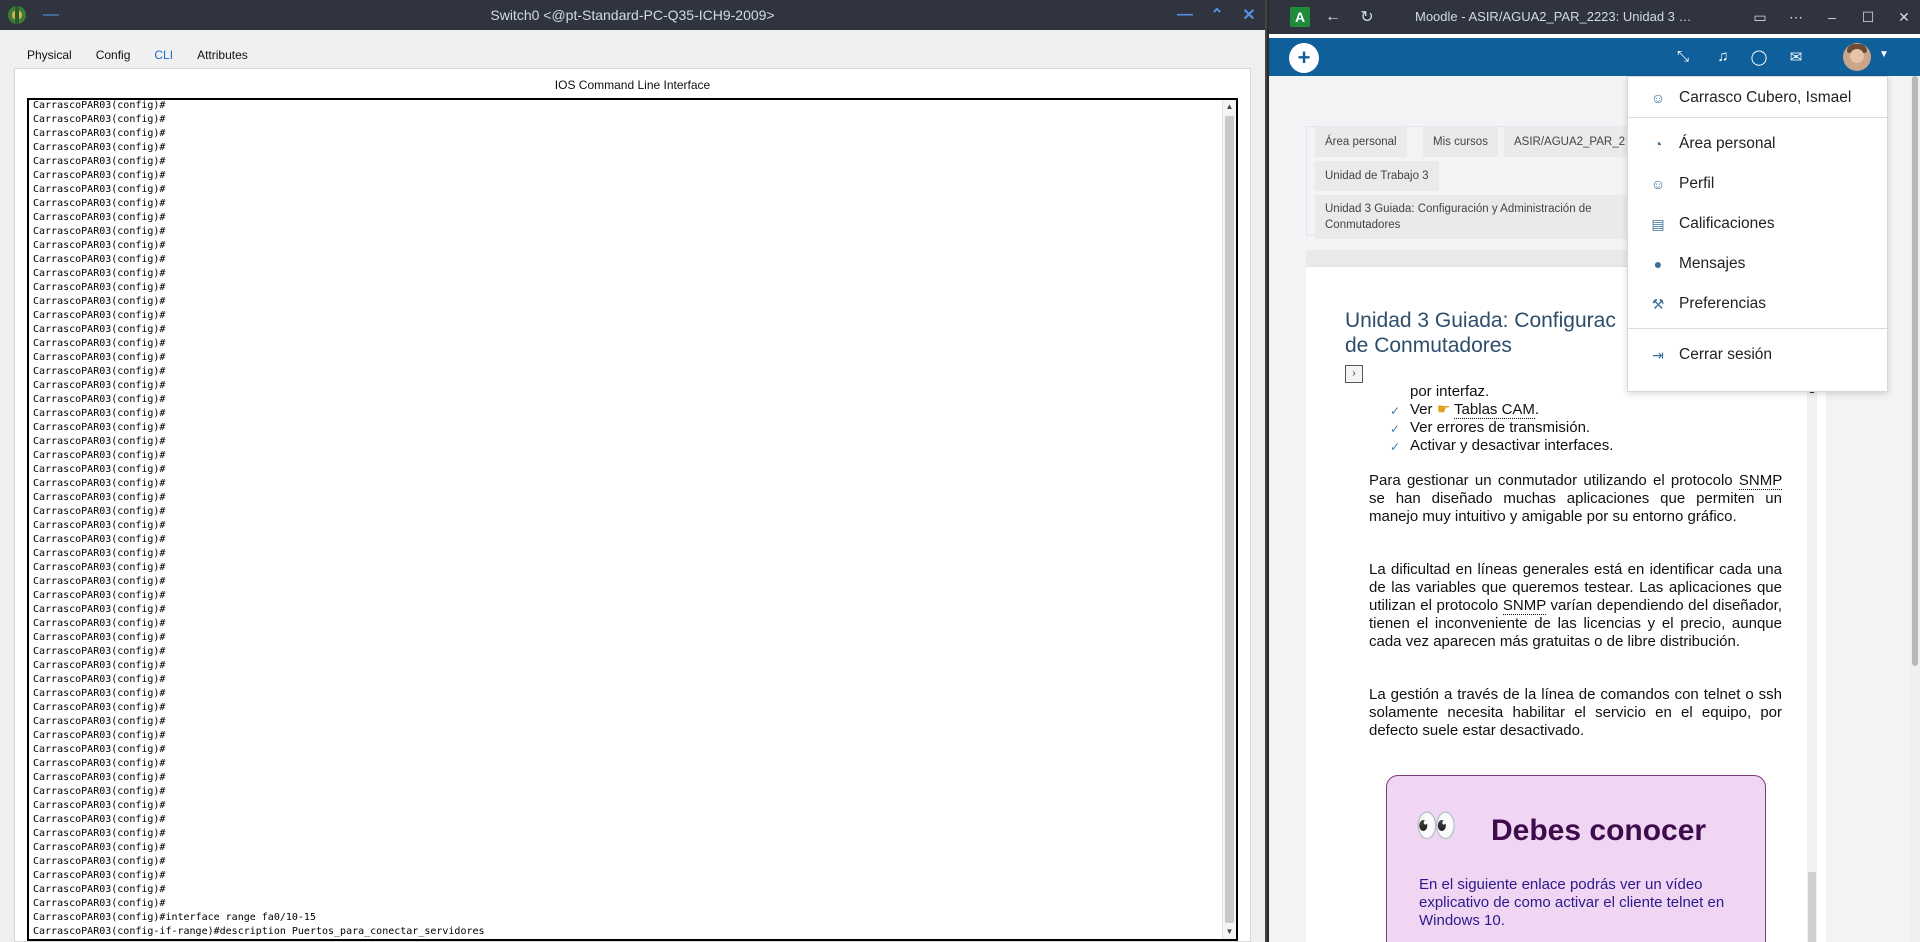 Image resolution: width=1920 pixels, height=942 pixels. I want to click on list-continued-text: por interfaz., so click(1450, 391).